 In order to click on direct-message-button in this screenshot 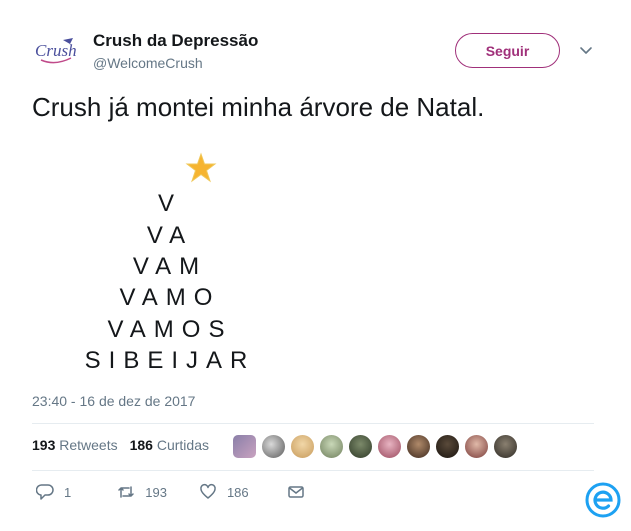, I will do `click(296, 492)`.